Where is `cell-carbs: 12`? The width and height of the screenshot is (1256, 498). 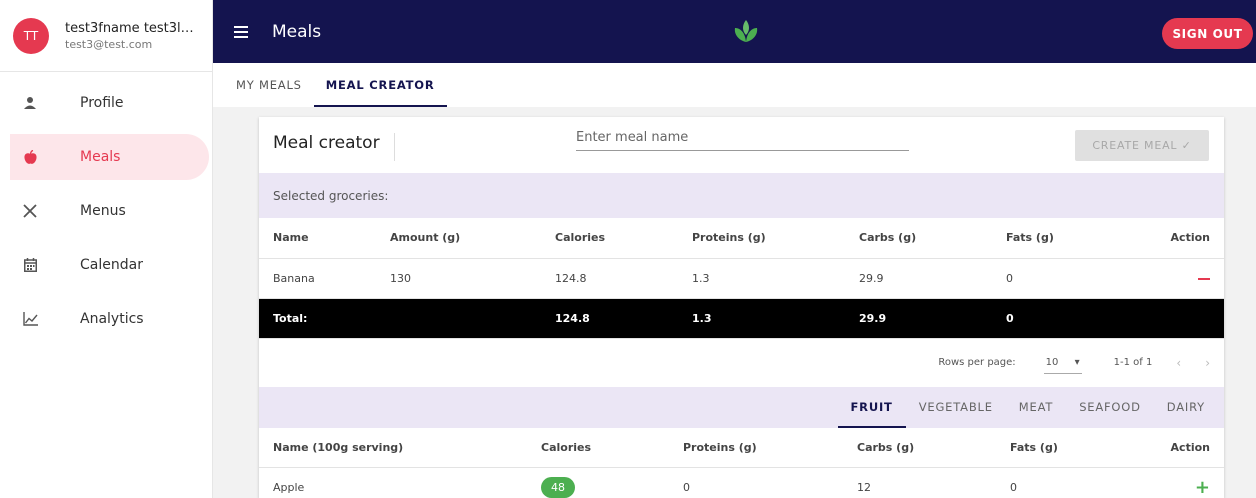
cell-carbs: 12 is located at coordinates (919, 482).